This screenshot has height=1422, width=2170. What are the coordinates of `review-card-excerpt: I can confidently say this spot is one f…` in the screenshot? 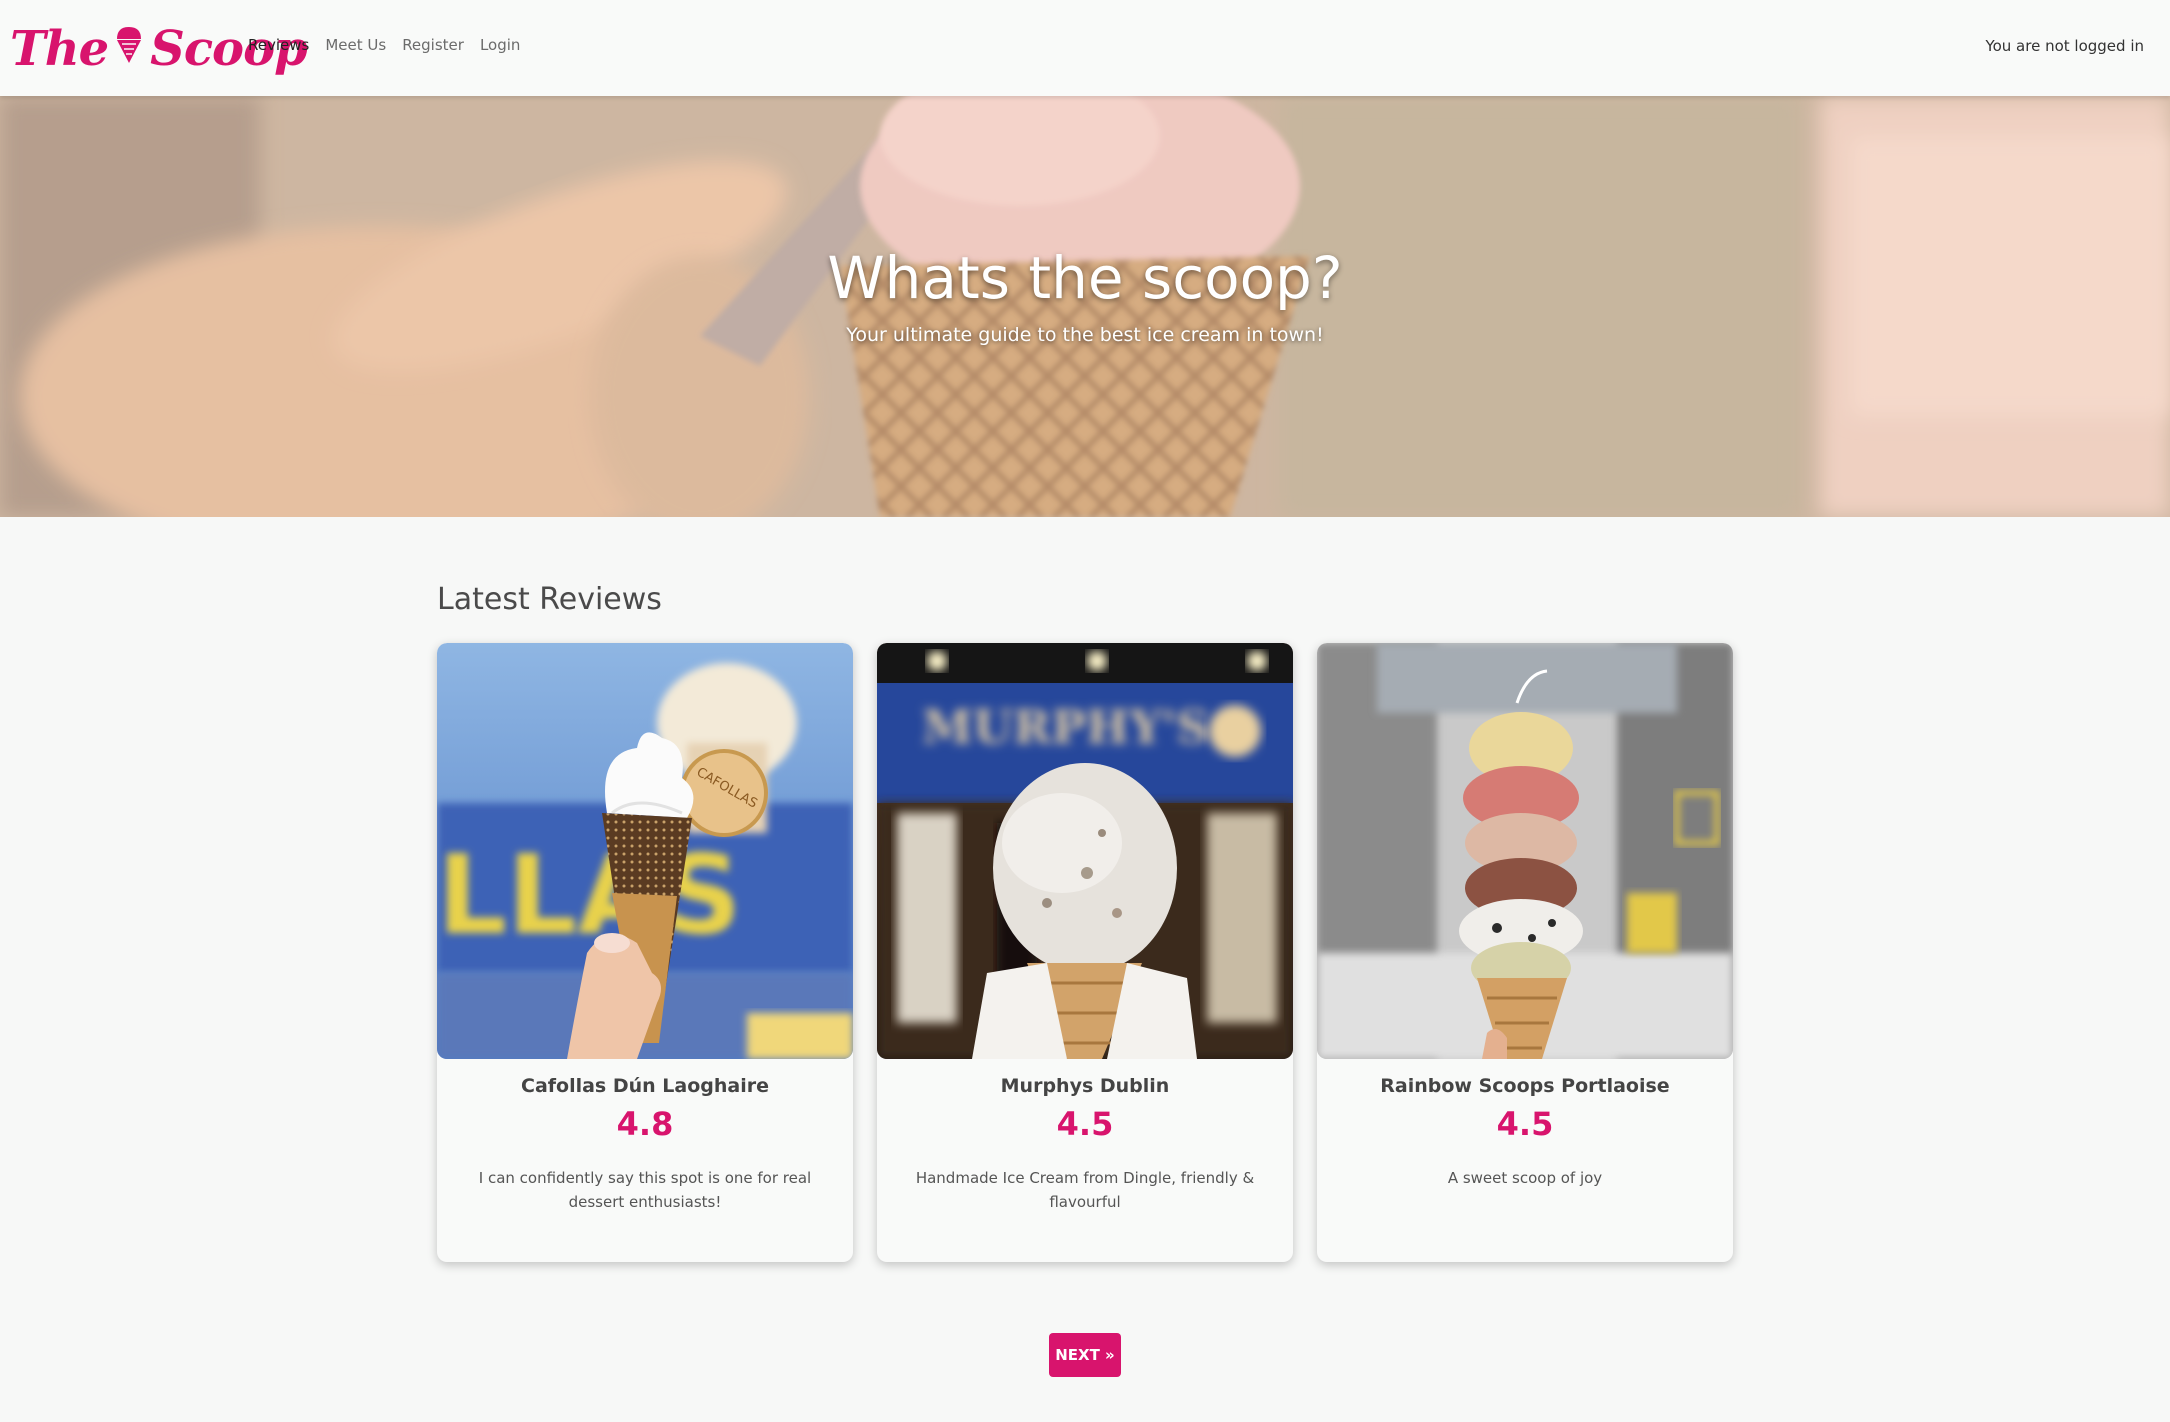 It's located at (645, 1190).